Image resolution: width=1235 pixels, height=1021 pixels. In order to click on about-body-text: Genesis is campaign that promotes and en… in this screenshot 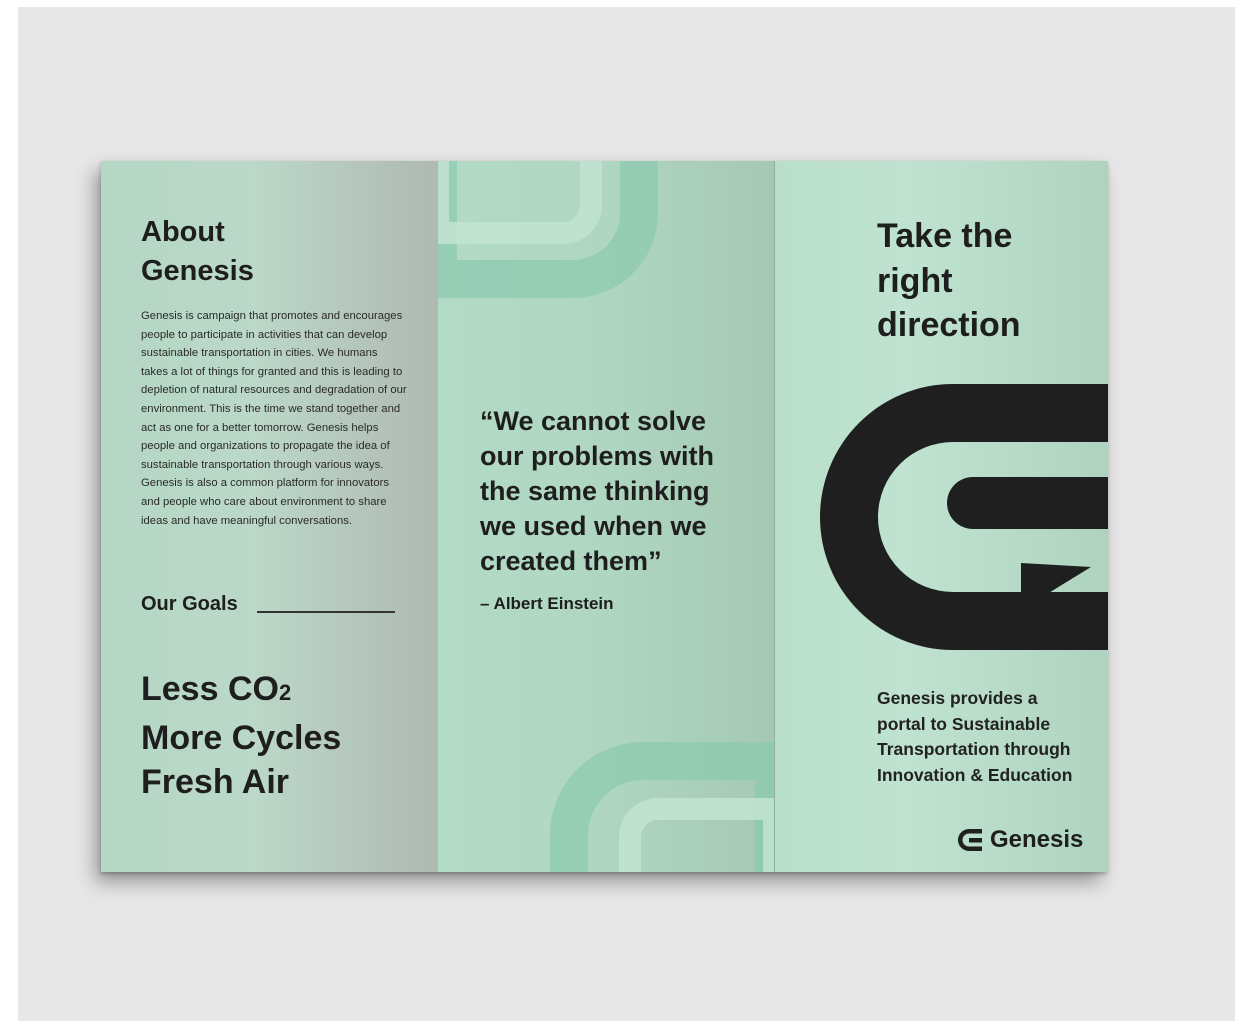, I will do `click(274, 418)`.